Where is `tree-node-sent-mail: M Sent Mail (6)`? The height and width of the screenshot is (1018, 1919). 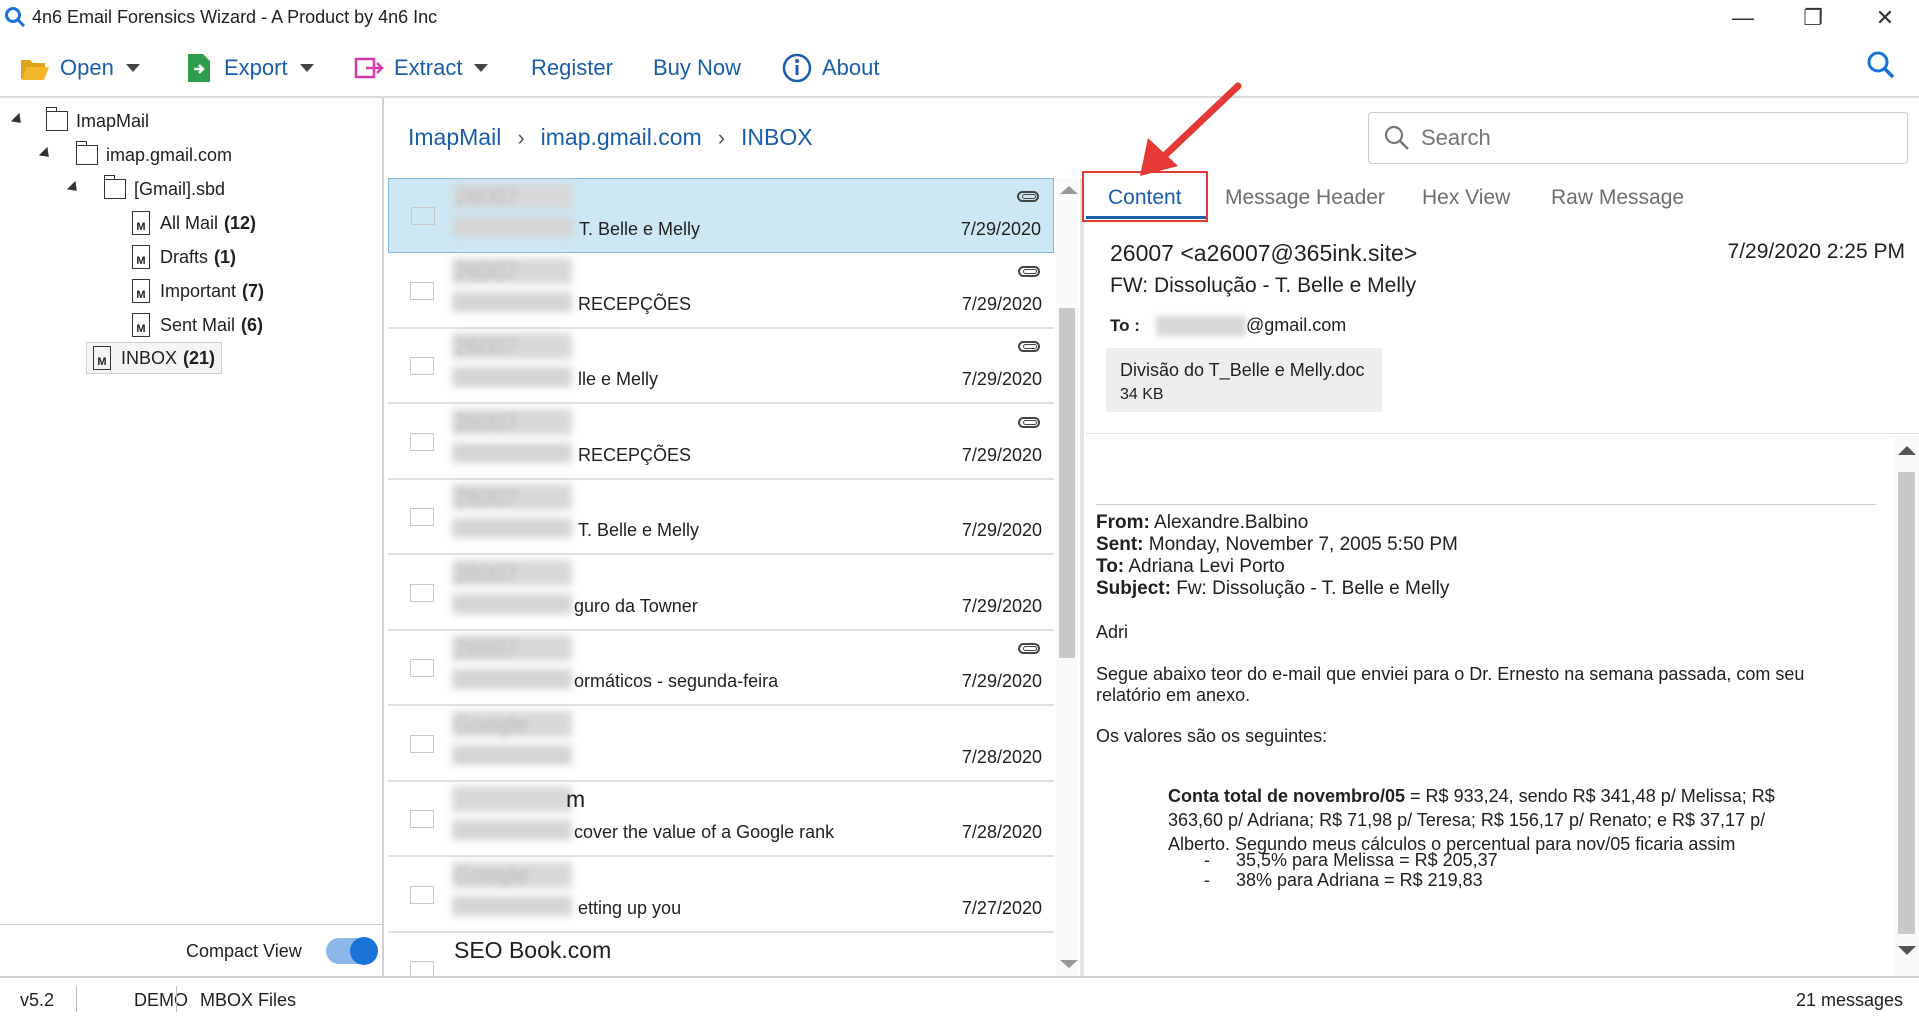 tree-node-sent-mail: M Sent Mail (6) is located at coordinates (197, 325).